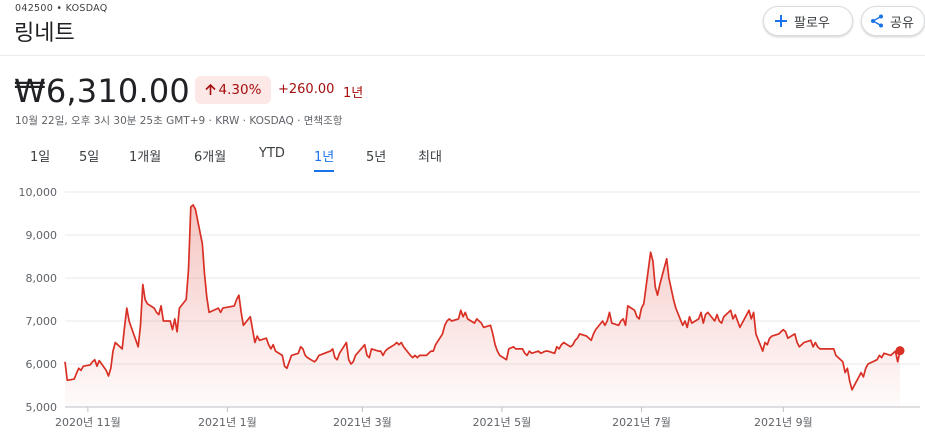 Image resolution: width=925 pixels, height=442 pixels. I want to click on share-label: 공유, so click(902, 23).